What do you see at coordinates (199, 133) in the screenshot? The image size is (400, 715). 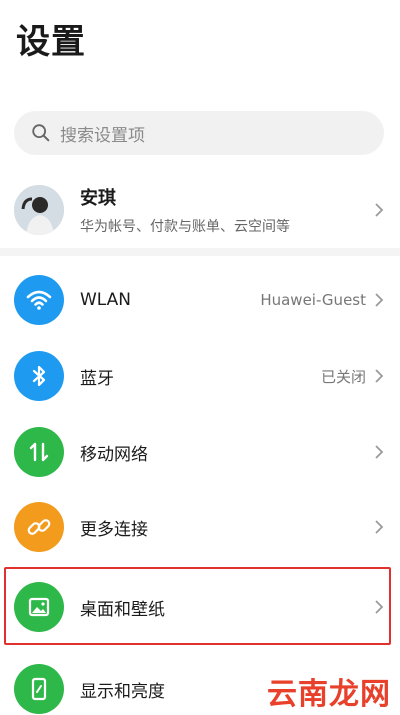 I see `search-bar: 搜索设置项` at bounding box center [199, 133].